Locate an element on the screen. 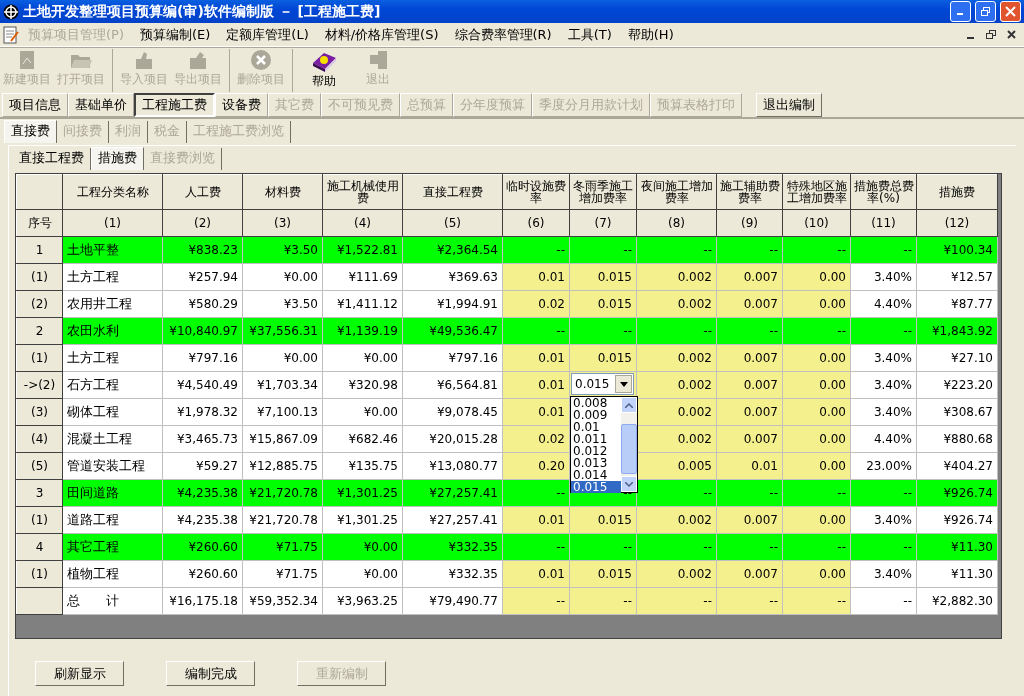 The height and width of the screenshot is (696, 1024). restore-button is located at coordinates (985, 11).